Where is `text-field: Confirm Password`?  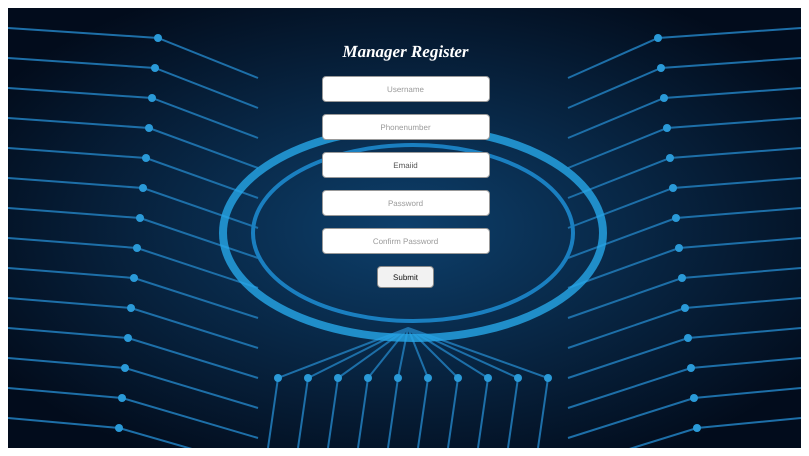
text-field: Confirm Password is located at coordinates (406, 241).